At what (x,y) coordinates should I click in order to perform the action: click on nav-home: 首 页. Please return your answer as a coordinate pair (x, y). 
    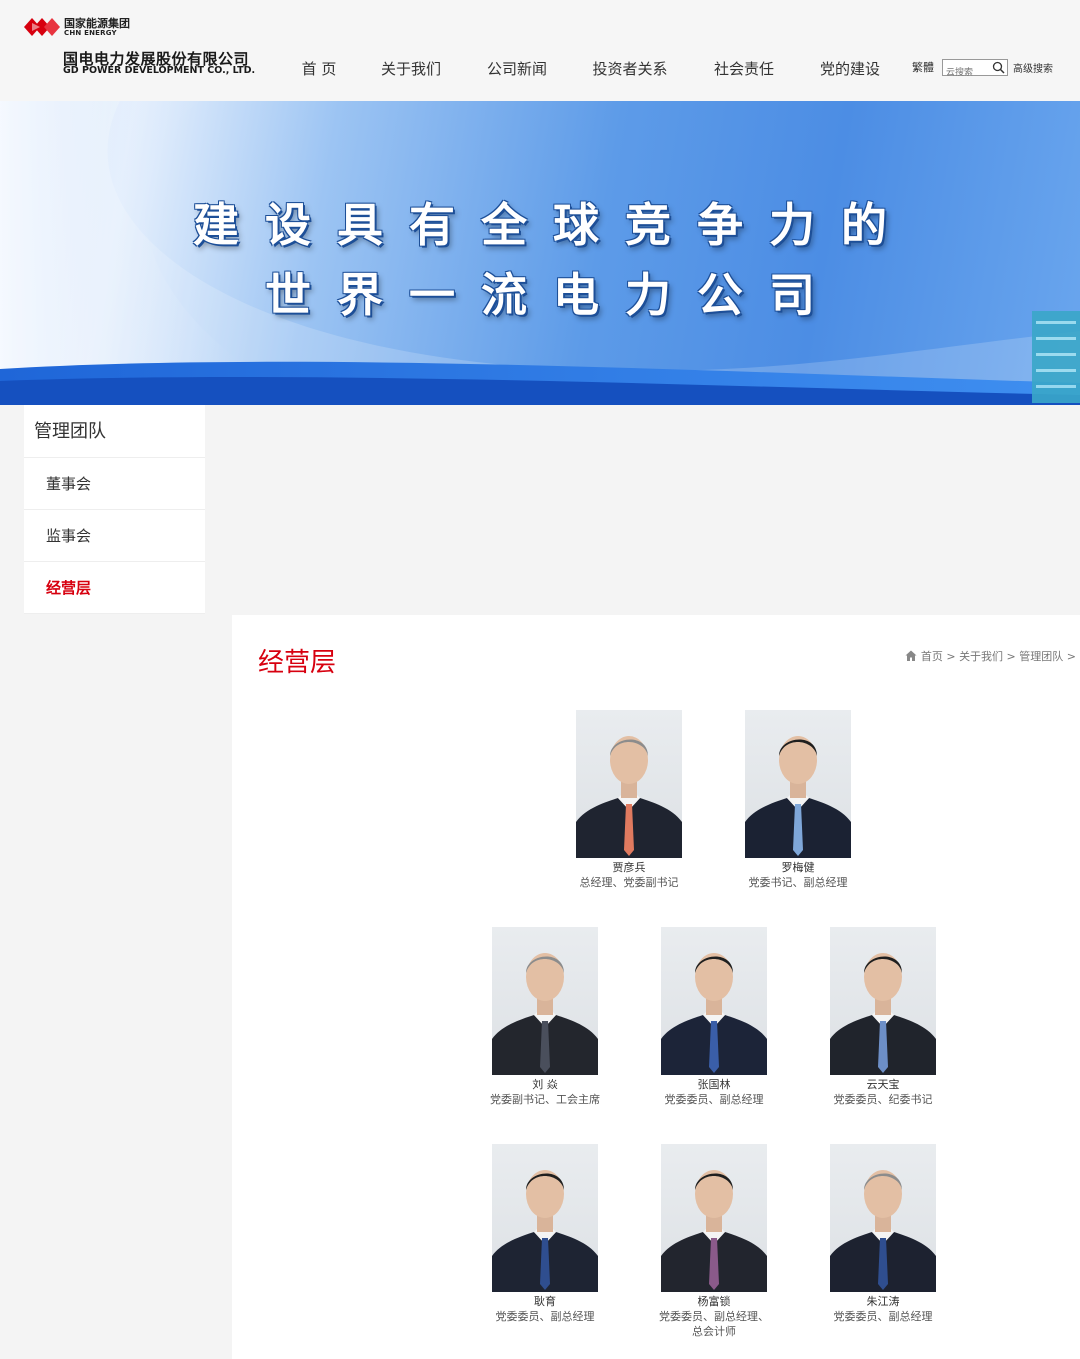
    Looking at the image, I should click on (319, 70).